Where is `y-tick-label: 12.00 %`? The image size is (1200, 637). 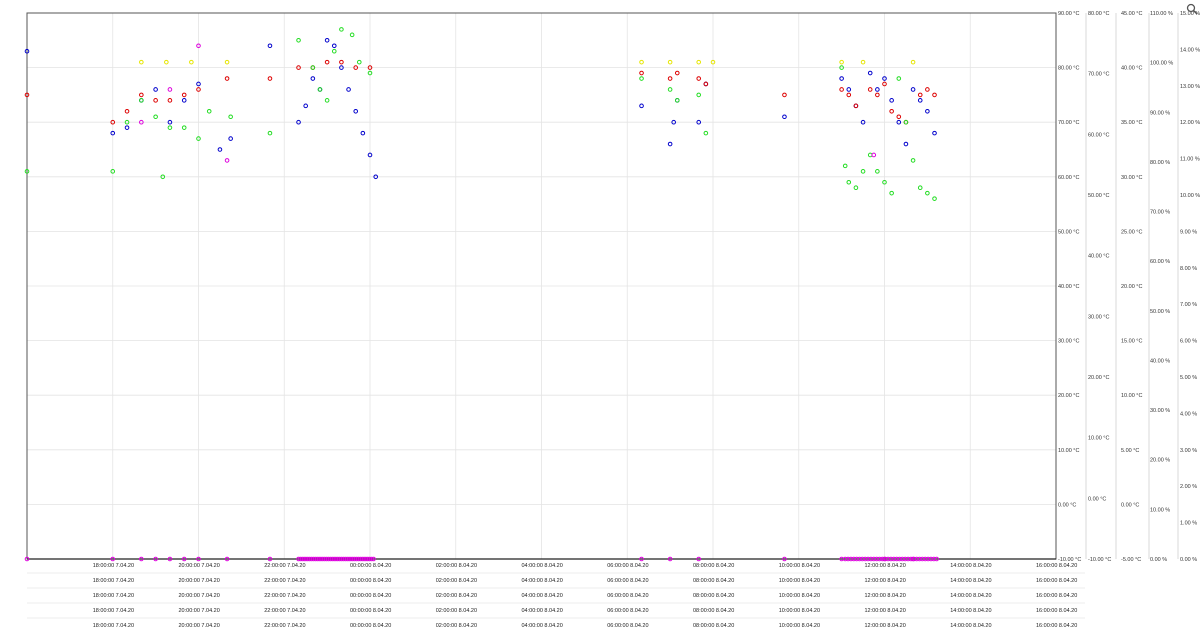
y-tick-label: 12.00 % is located at coordinates (1190, 123).